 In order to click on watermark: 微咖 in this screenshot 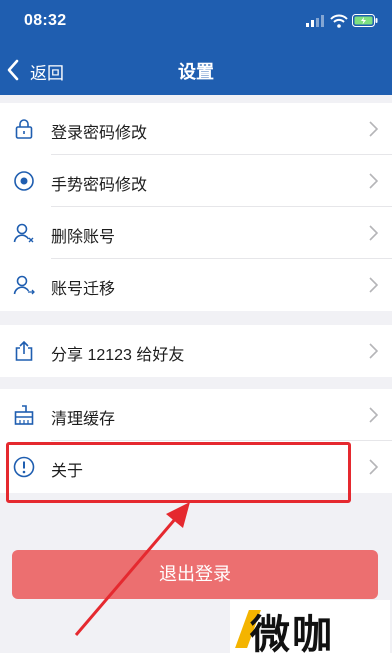, I will do `click(310, 626)`.